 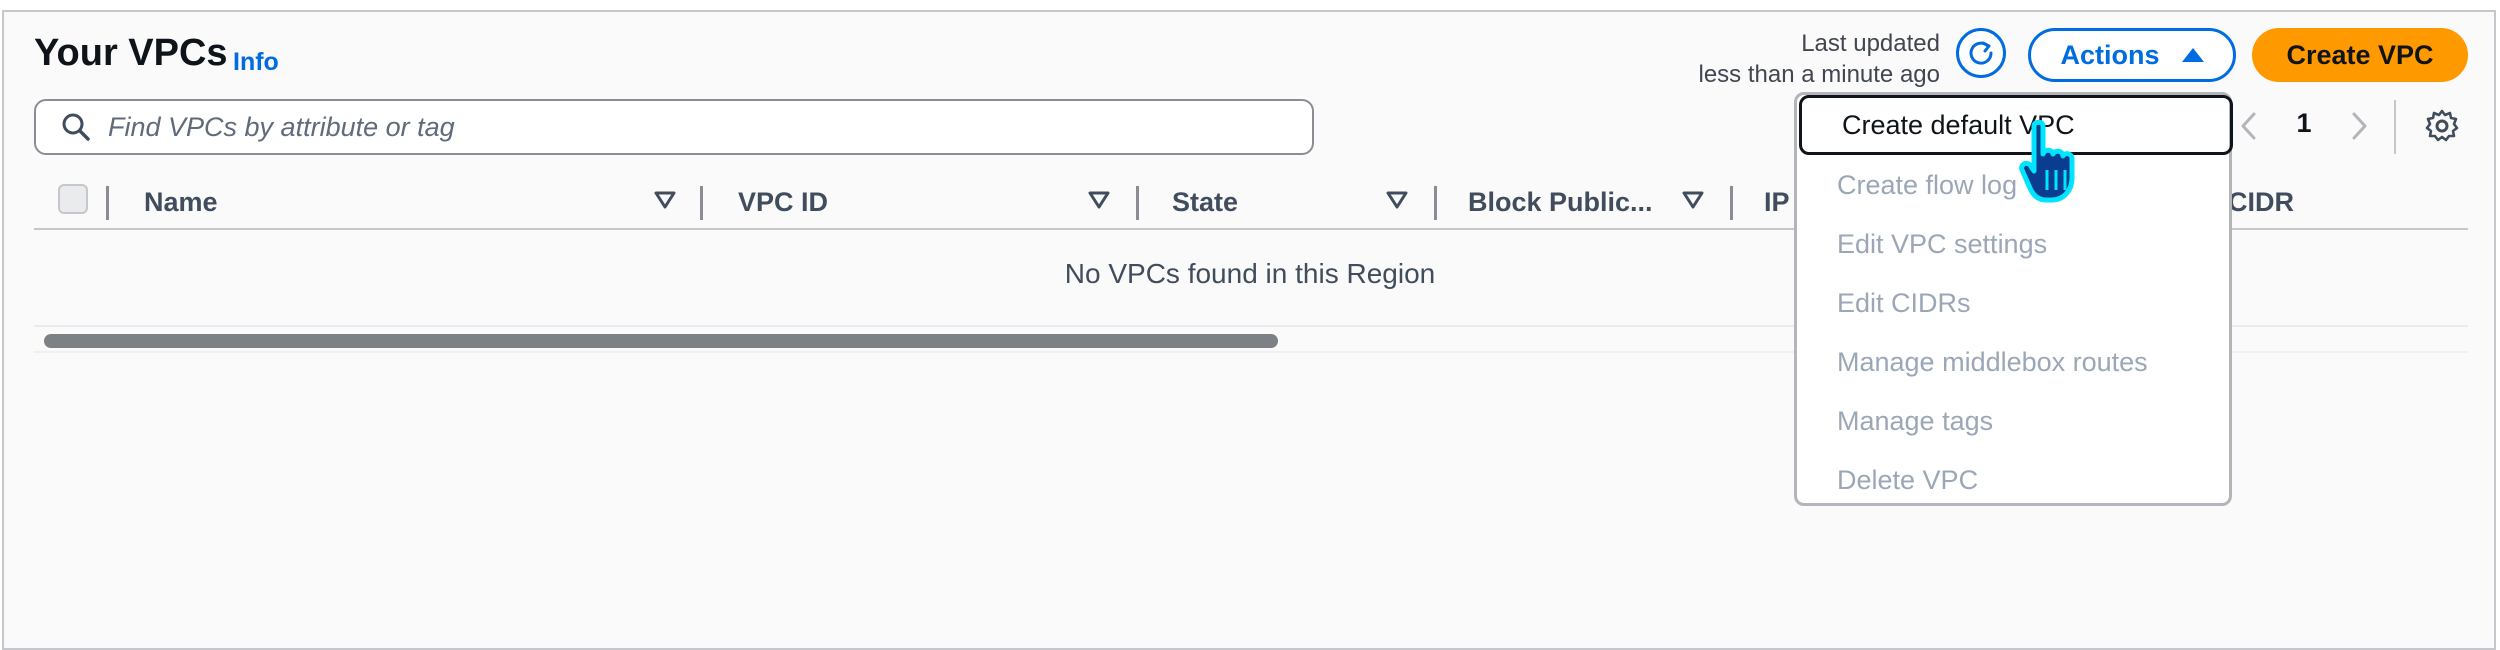 What do you see at coordinates (2395, 127) in the screenshot?
I see `pager-divider` at bounding box center [2395, 127].